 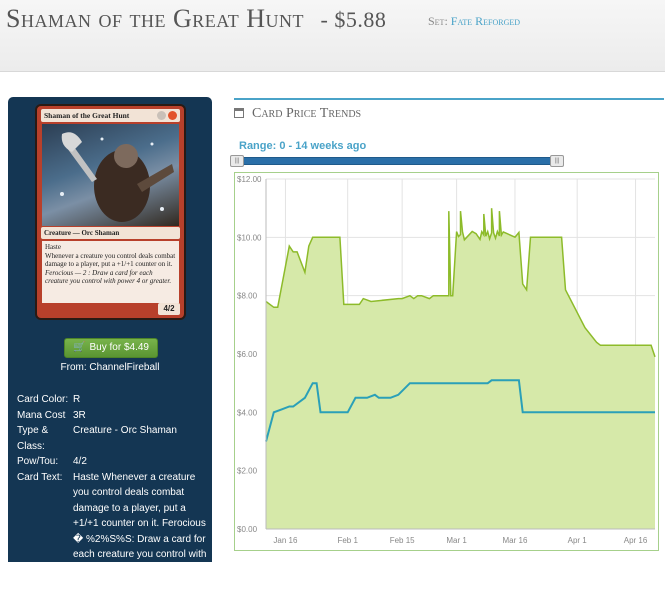 What do you see at coordinates (110, 367) in the screenshot?
I see `vendor-label: From: ChannelFireball` at bounding box center [110, 367].